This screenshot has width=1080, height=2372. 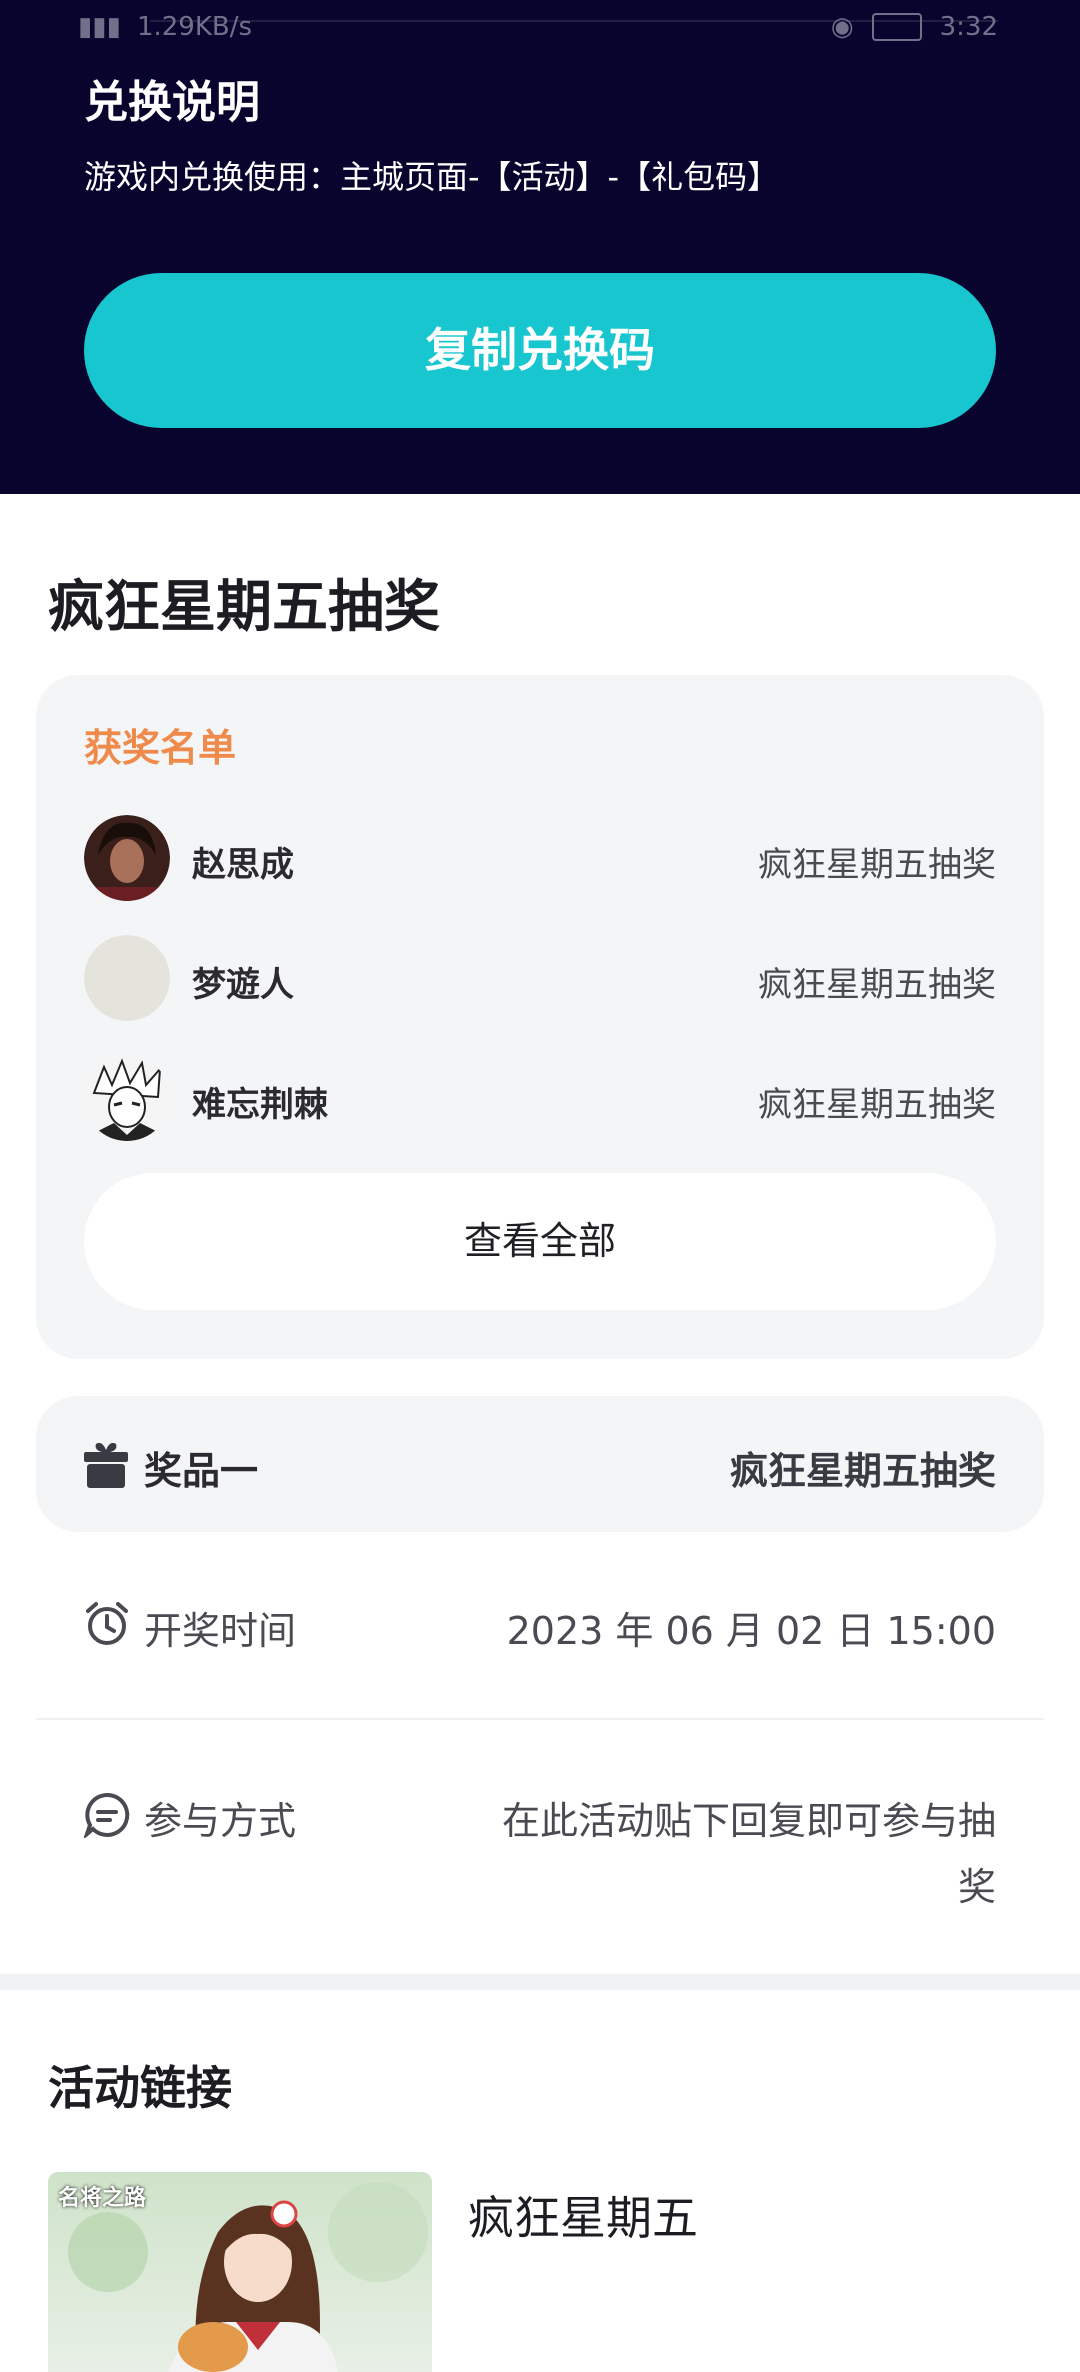 I want to click on section-separator, so click(x=540, y=1982).